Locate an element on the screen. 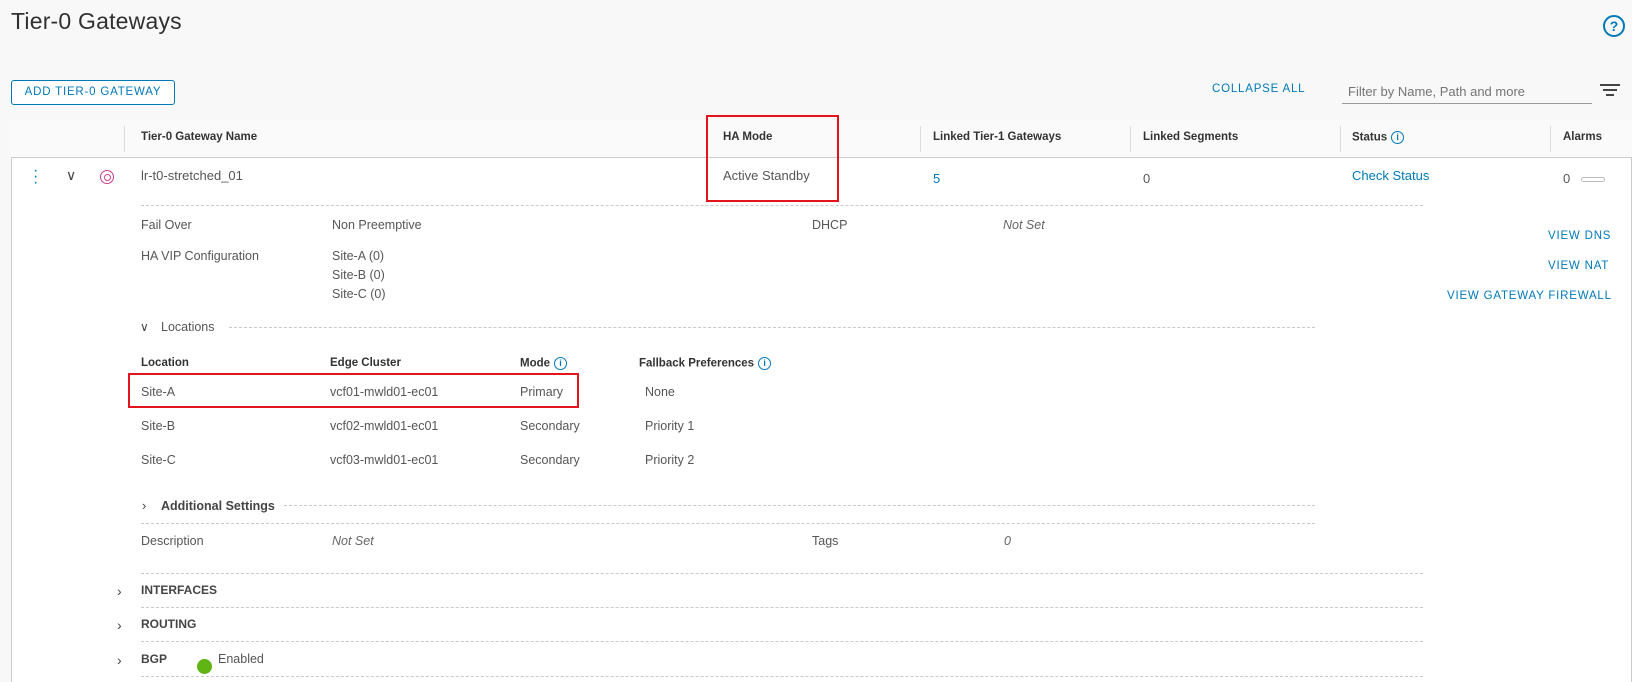  fallback-cell: None is located at coordinates (660, 392).